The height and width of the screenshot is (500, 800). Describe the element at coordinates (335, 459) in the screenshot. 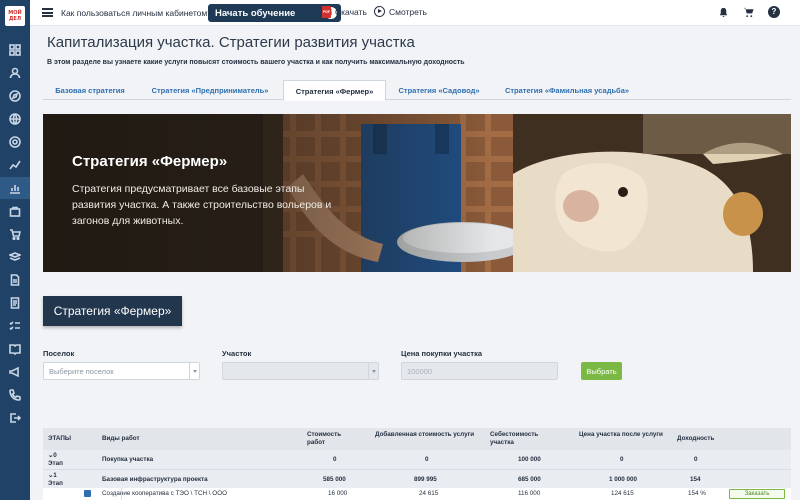

I see `cost-value: 0` at that location.